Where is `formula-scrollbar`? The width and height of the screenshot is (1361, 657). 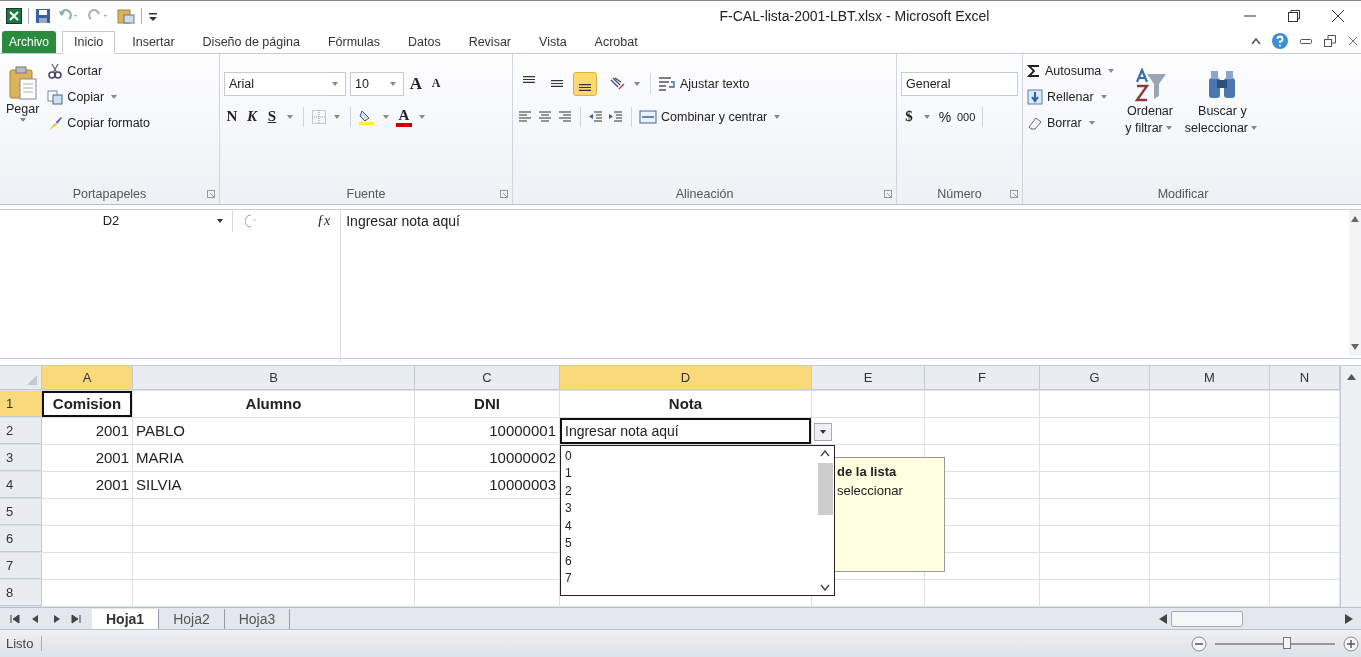
formula-scrollbar is located at coordinates (1355, 282).